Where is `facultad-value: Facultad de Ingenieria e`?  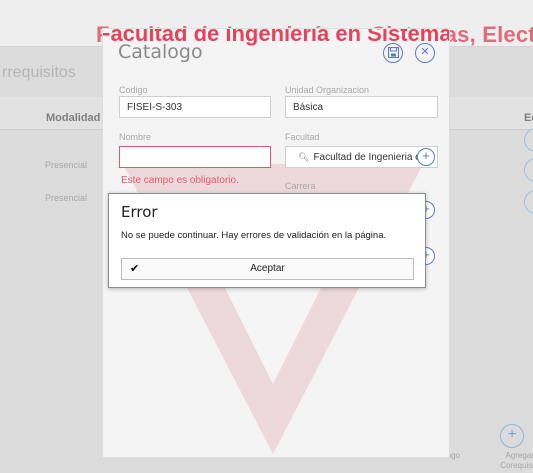
facultad-value: Facultad de Ingenieria e is located at coordinates (367, 157).